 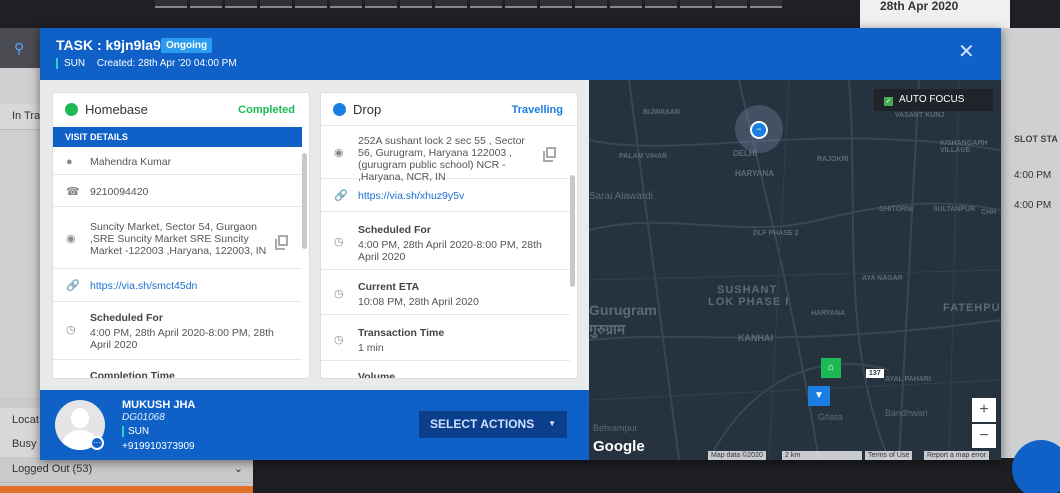 I want to click on task-title: TASK : k9jn9la9, so click(x=108, y=45).